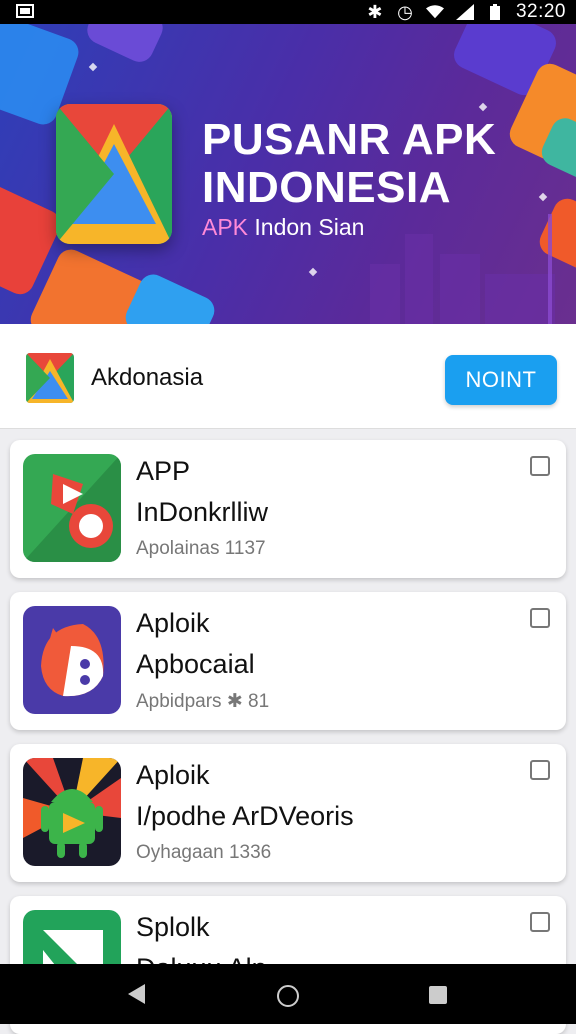 This screenshot has height=1034, width=576. Describe the element at coordinates (501, 380) in the screenshot. I see `noint-button: NOINT` at that location.